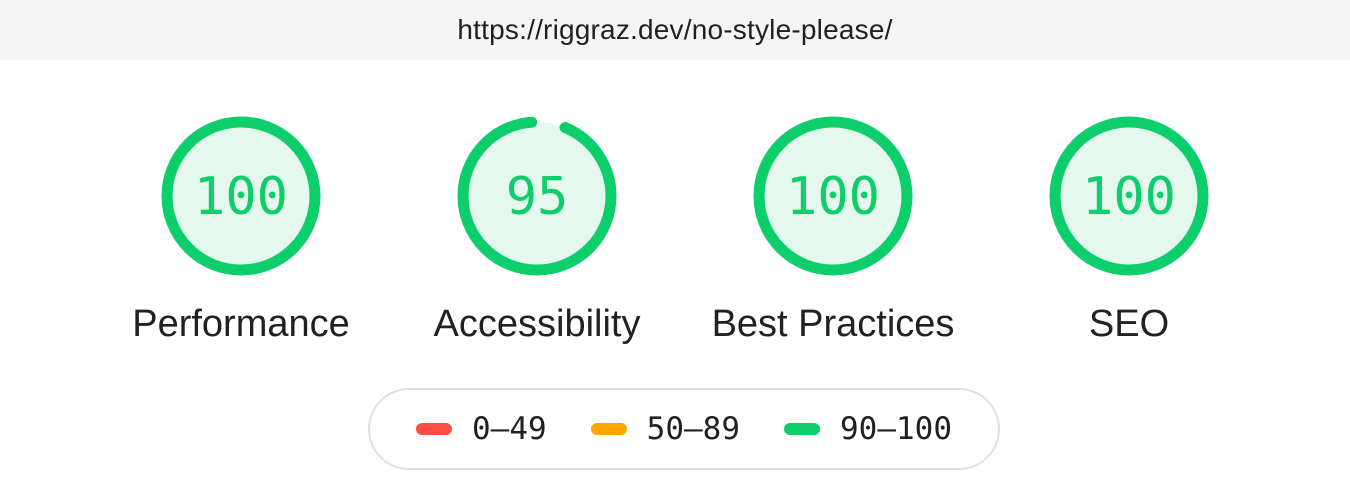 This screenshot has height=499, width=1350. Describe the element at coordinates (537, 324) in the screenshot. I see `gauge-label: Accessibility` at that location.